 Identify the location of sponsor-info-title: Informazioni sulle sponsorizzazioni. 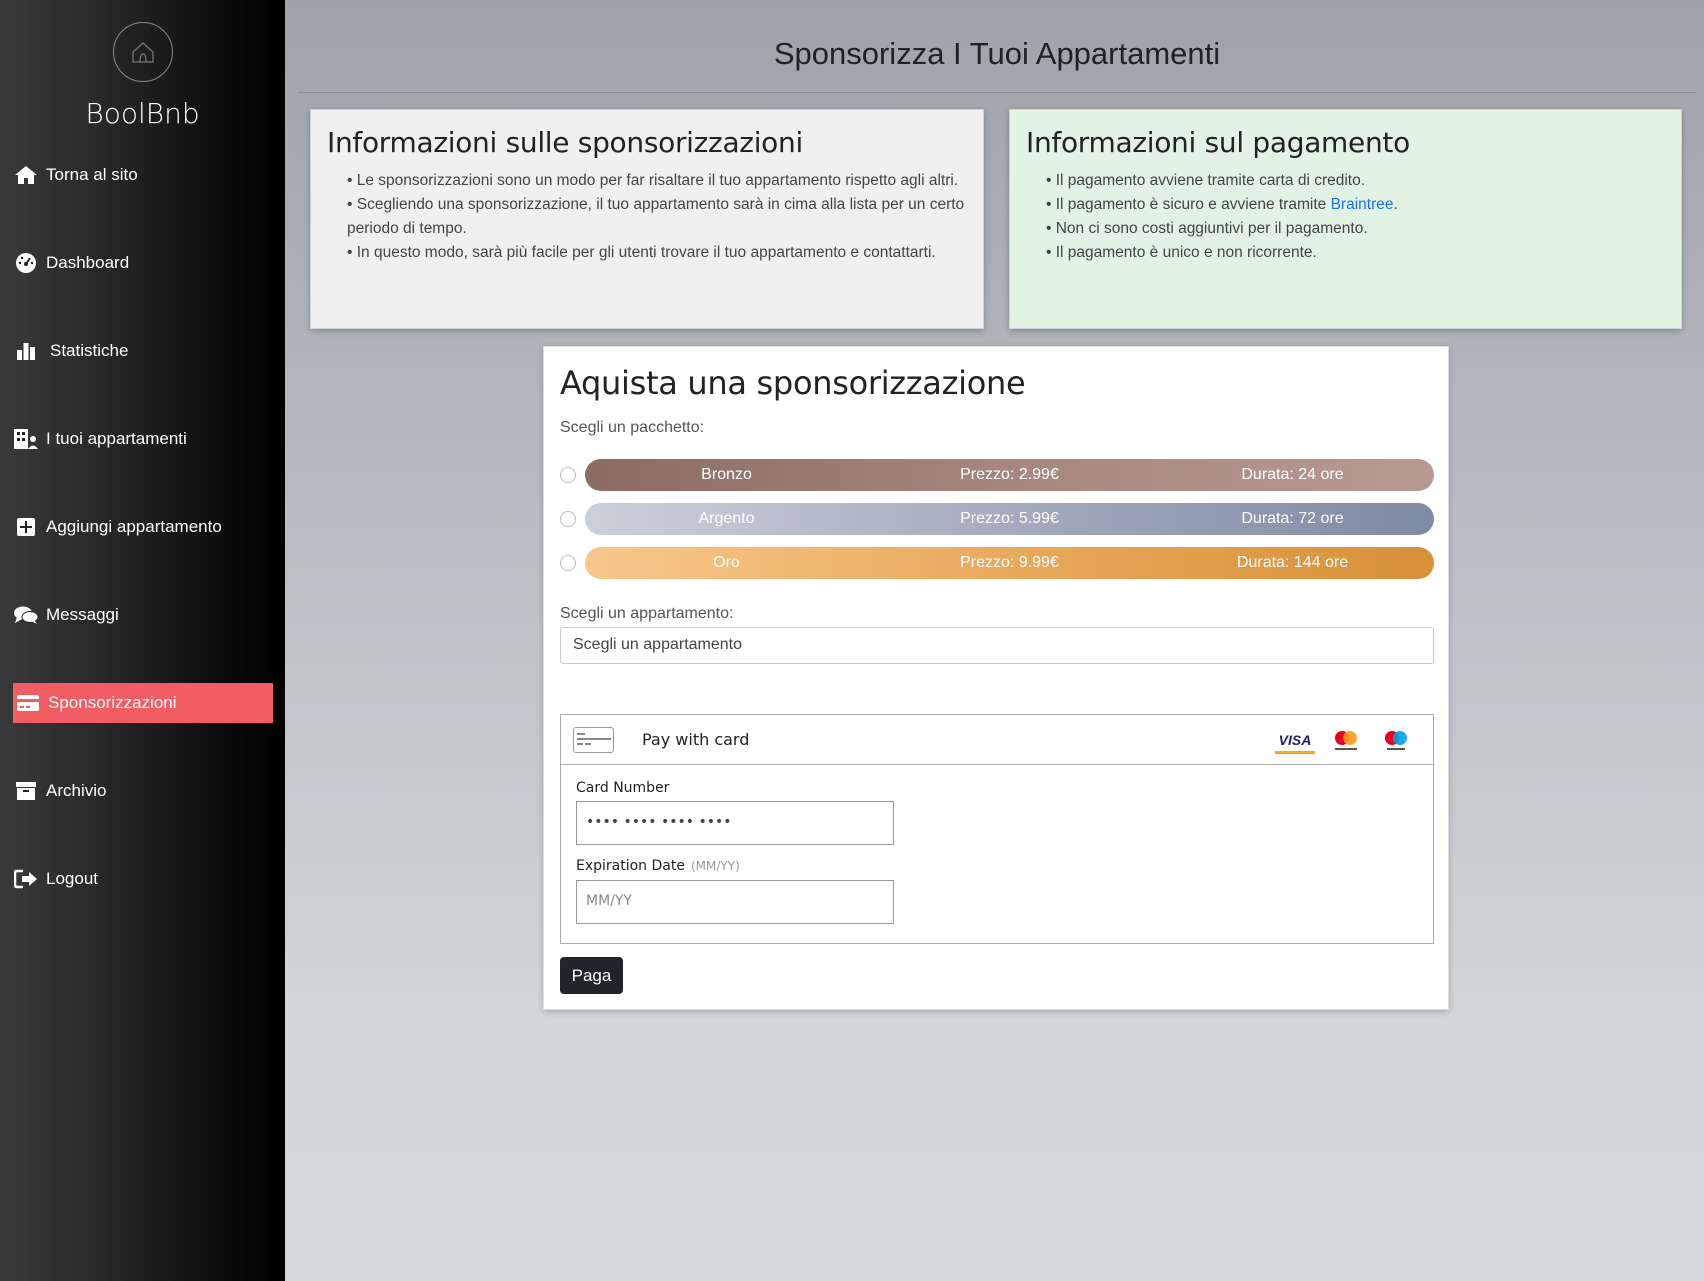
(565, 142).